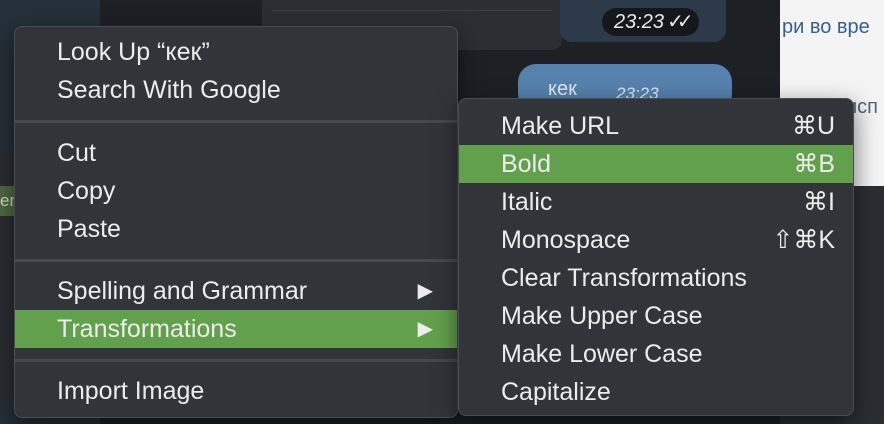 The width and height of the screenshot is (884, 424). I want to click on menu-item-label: Spelling and Grammar, so click(182, 291).